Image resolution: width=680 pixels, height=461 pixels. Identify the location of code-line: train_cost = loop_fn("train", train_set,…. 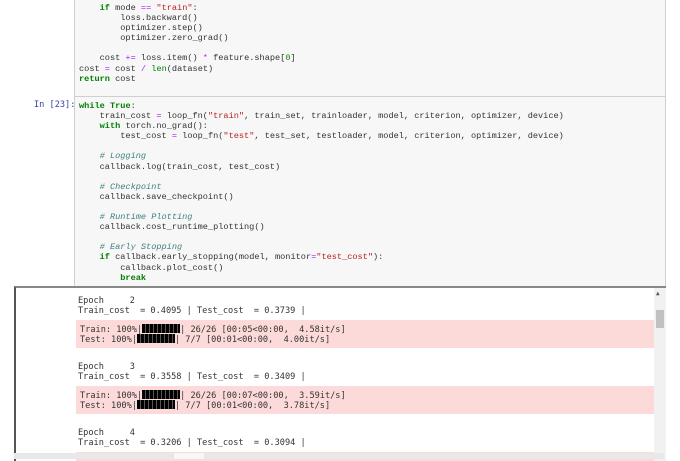
(321, 116).